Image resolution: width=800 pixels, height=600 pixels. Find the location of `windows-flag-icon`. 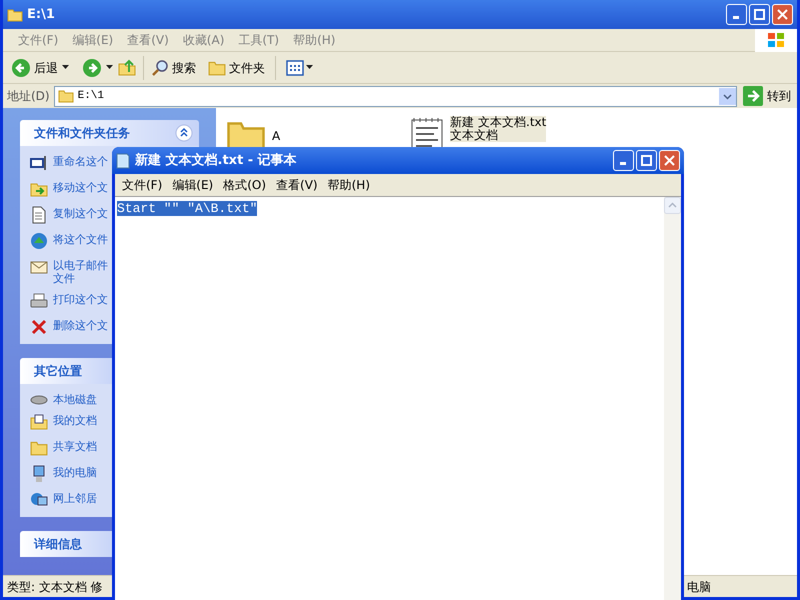

windows-flag-icon is located at coordinates (776, 40).